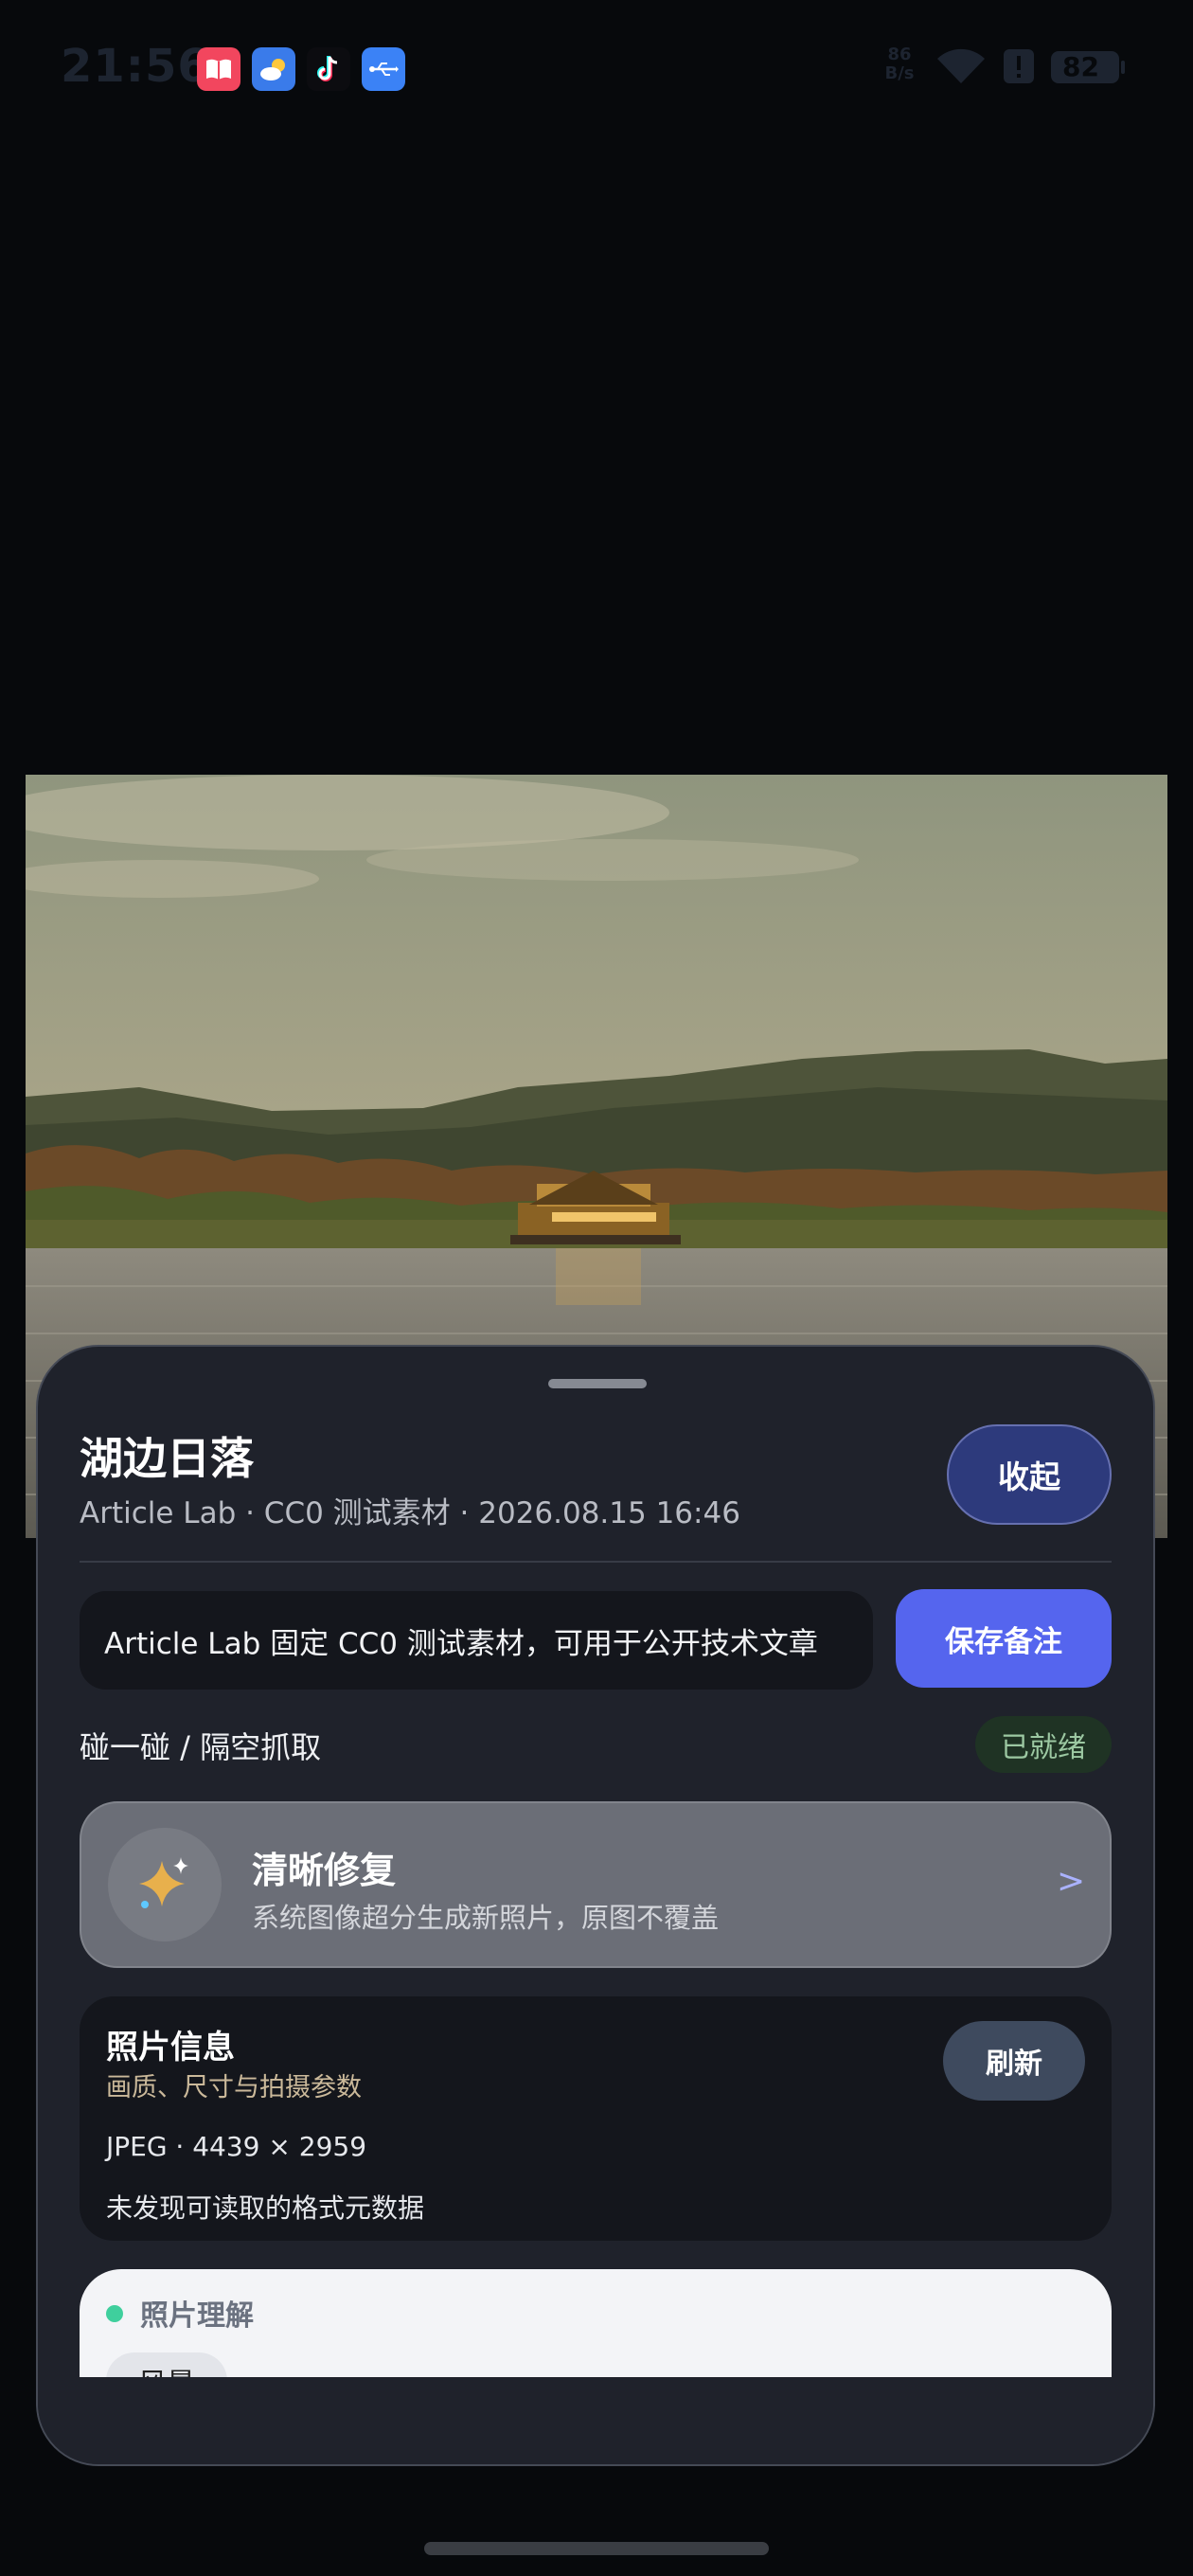  Describe the element at coordinates (167, 1458) in the screenshot. I see `photo-title: 湖边日落` at that location.